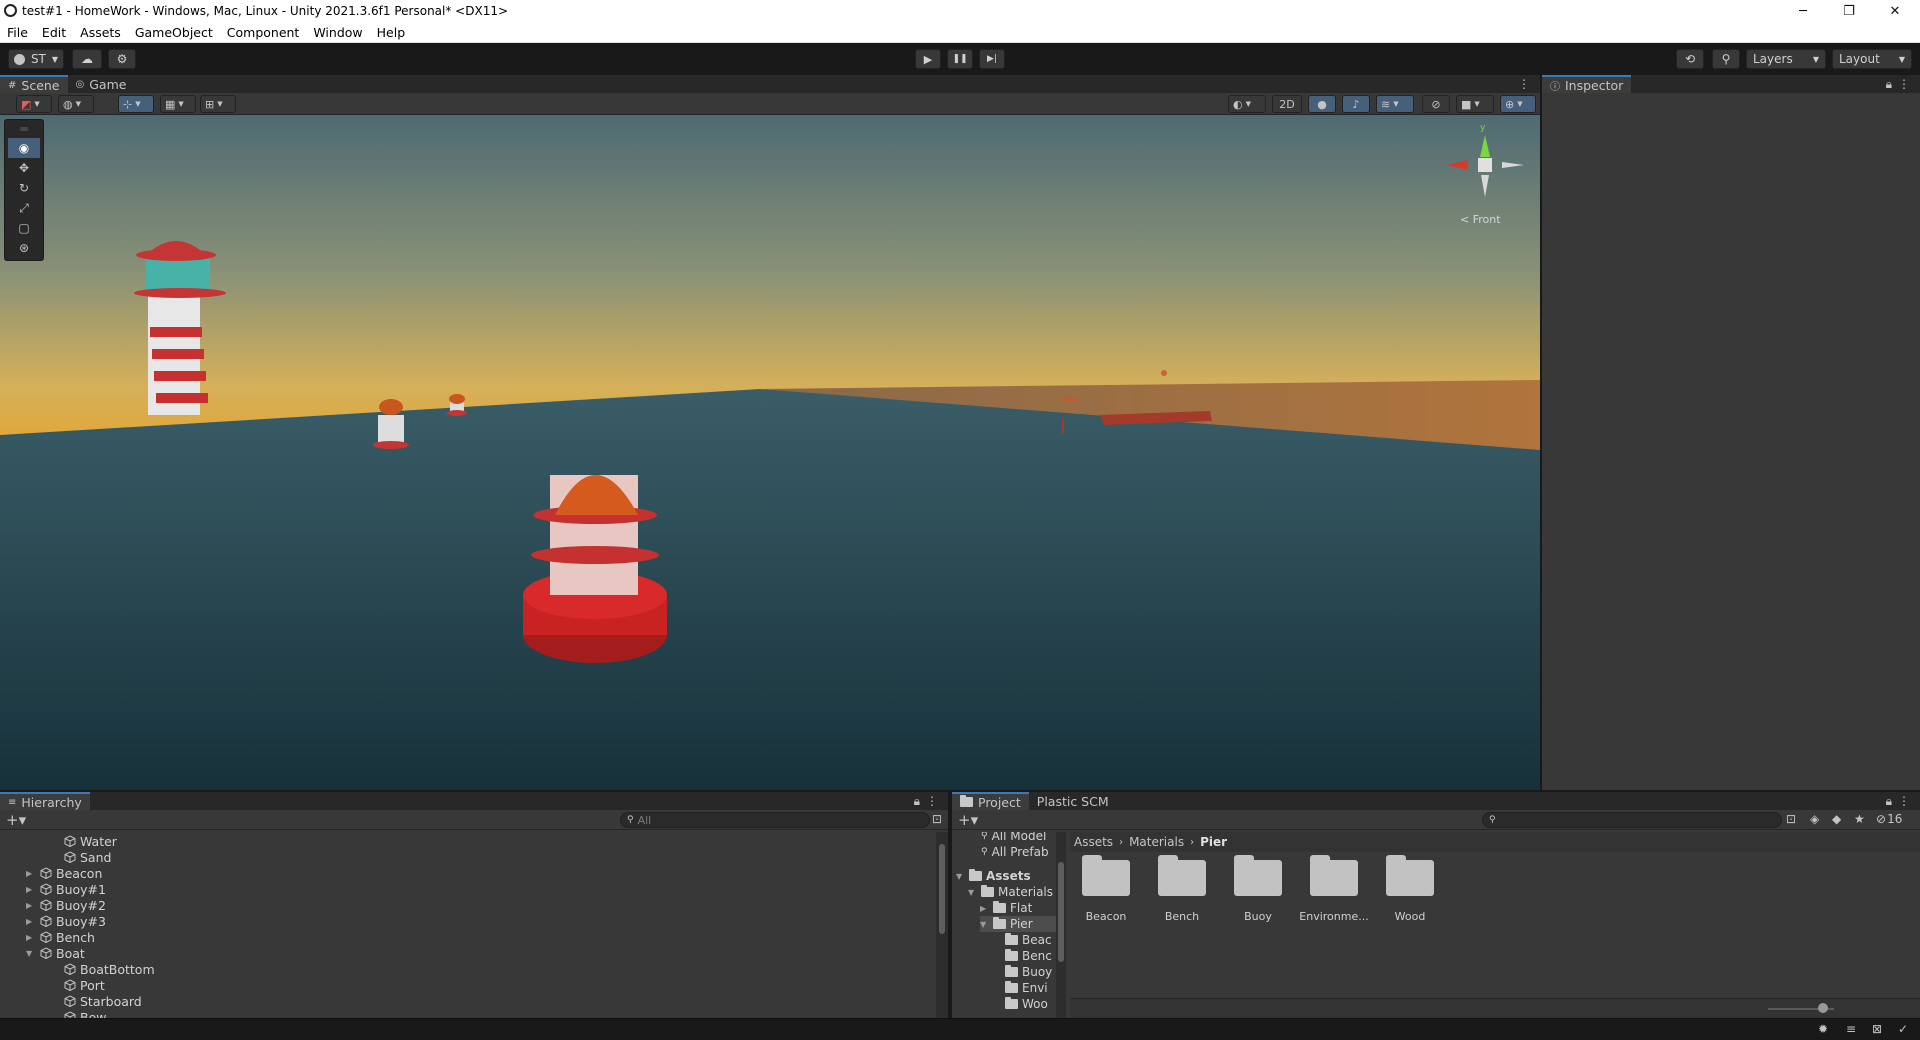 This screenshot has height=1040, width=1920. What do you see at coordinates (1247, 104) in the screenshot?
I see `lighting-dropdown: ◐ ▼` at bounding box center [1247, 104].